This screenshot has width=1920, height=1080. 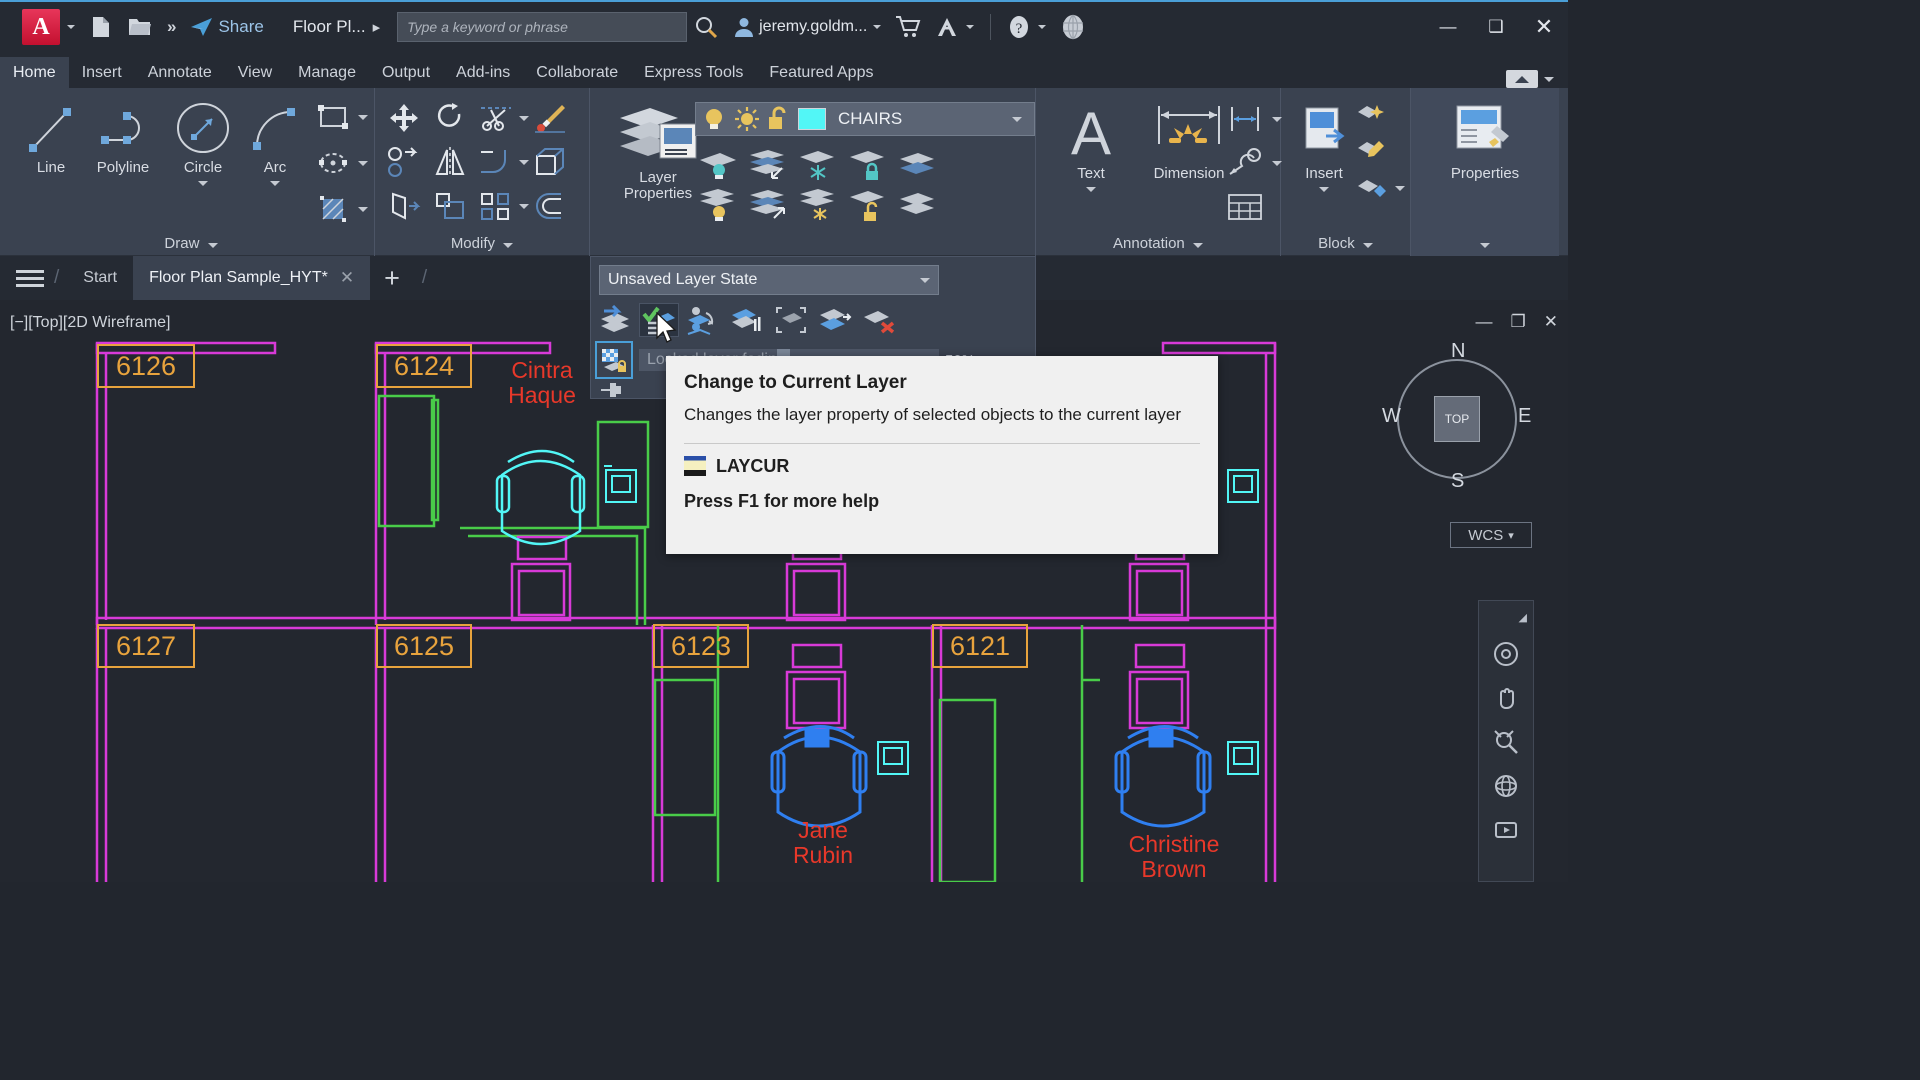 What do you see at coordinates (812, 119) in the screenshot?
I see `layer-color-swatch` at bounding box center [812, 119].